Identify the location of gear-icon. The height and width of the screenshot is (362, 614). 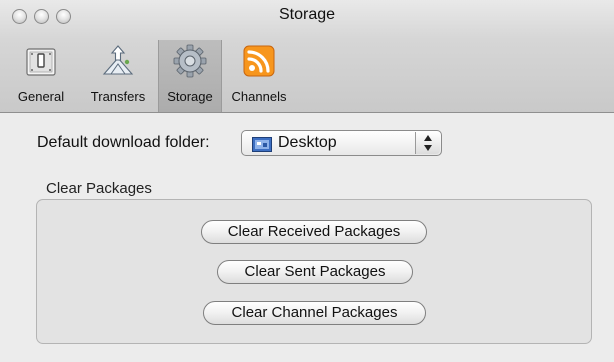
(190, 61).